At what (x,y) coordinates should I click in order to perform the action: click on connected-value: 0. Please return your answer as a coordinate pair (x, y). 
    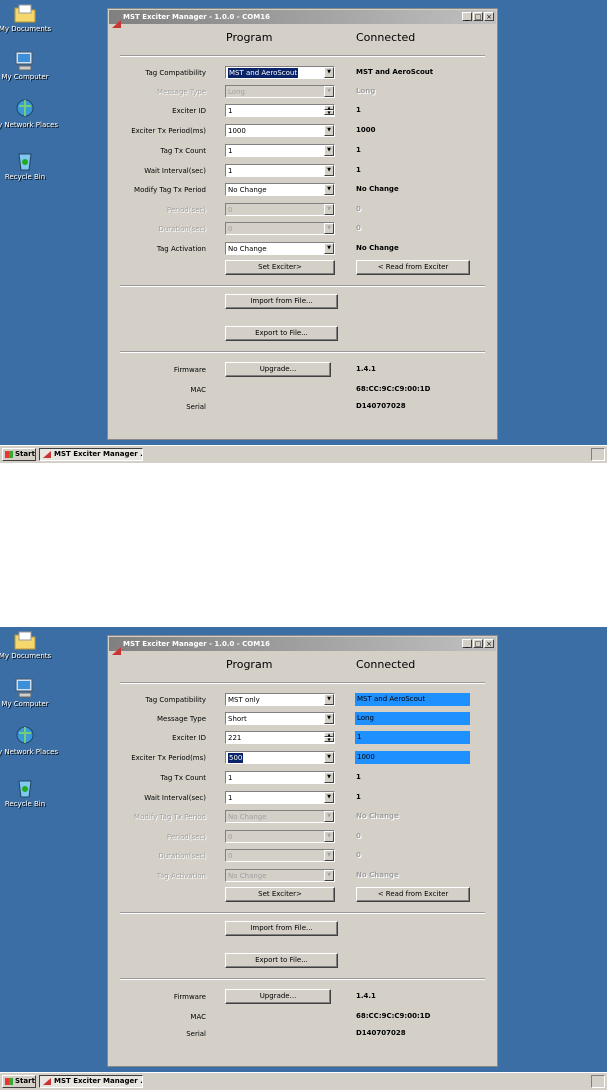
    Looking at the image, I should click on (358, 228).